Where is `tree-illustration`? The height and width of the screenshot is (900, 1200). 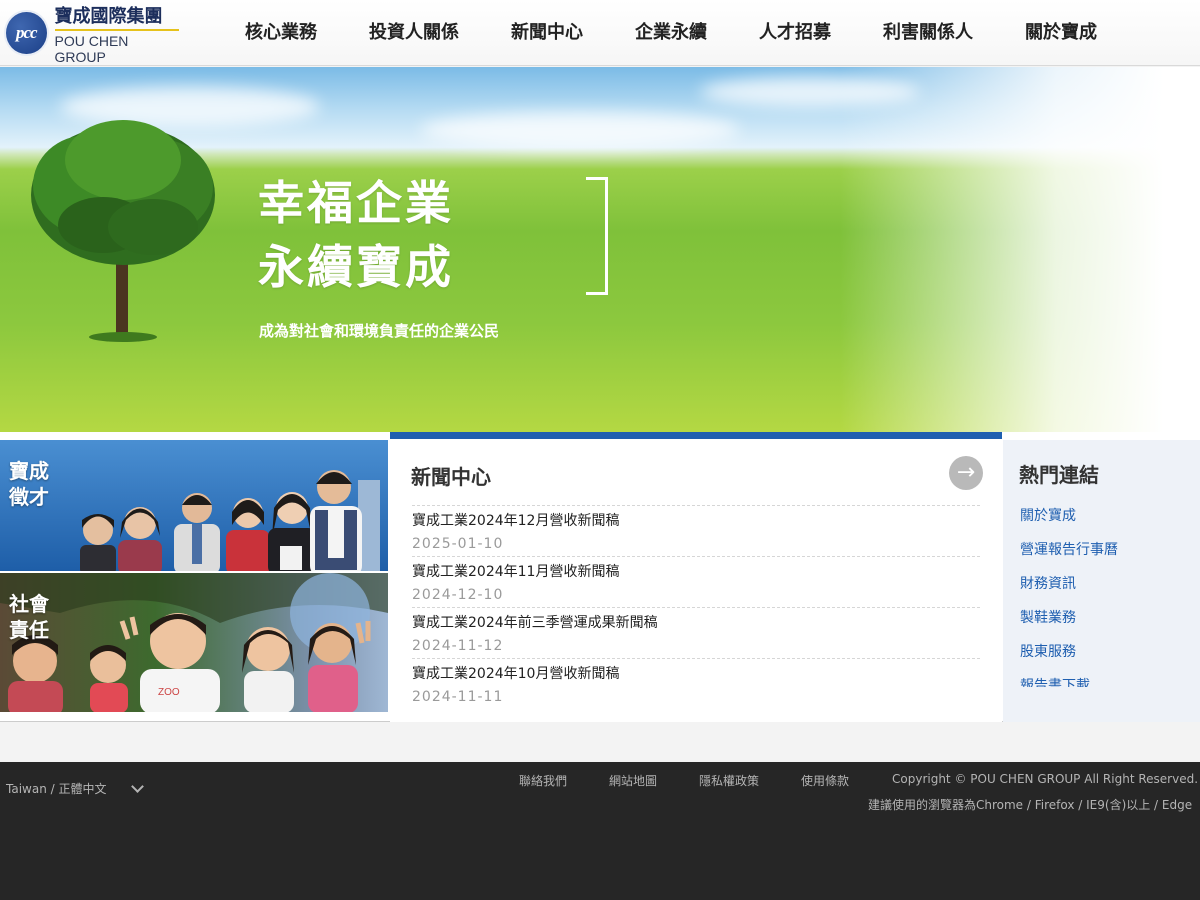 tree-illustration is located at coordinates (123, 231).